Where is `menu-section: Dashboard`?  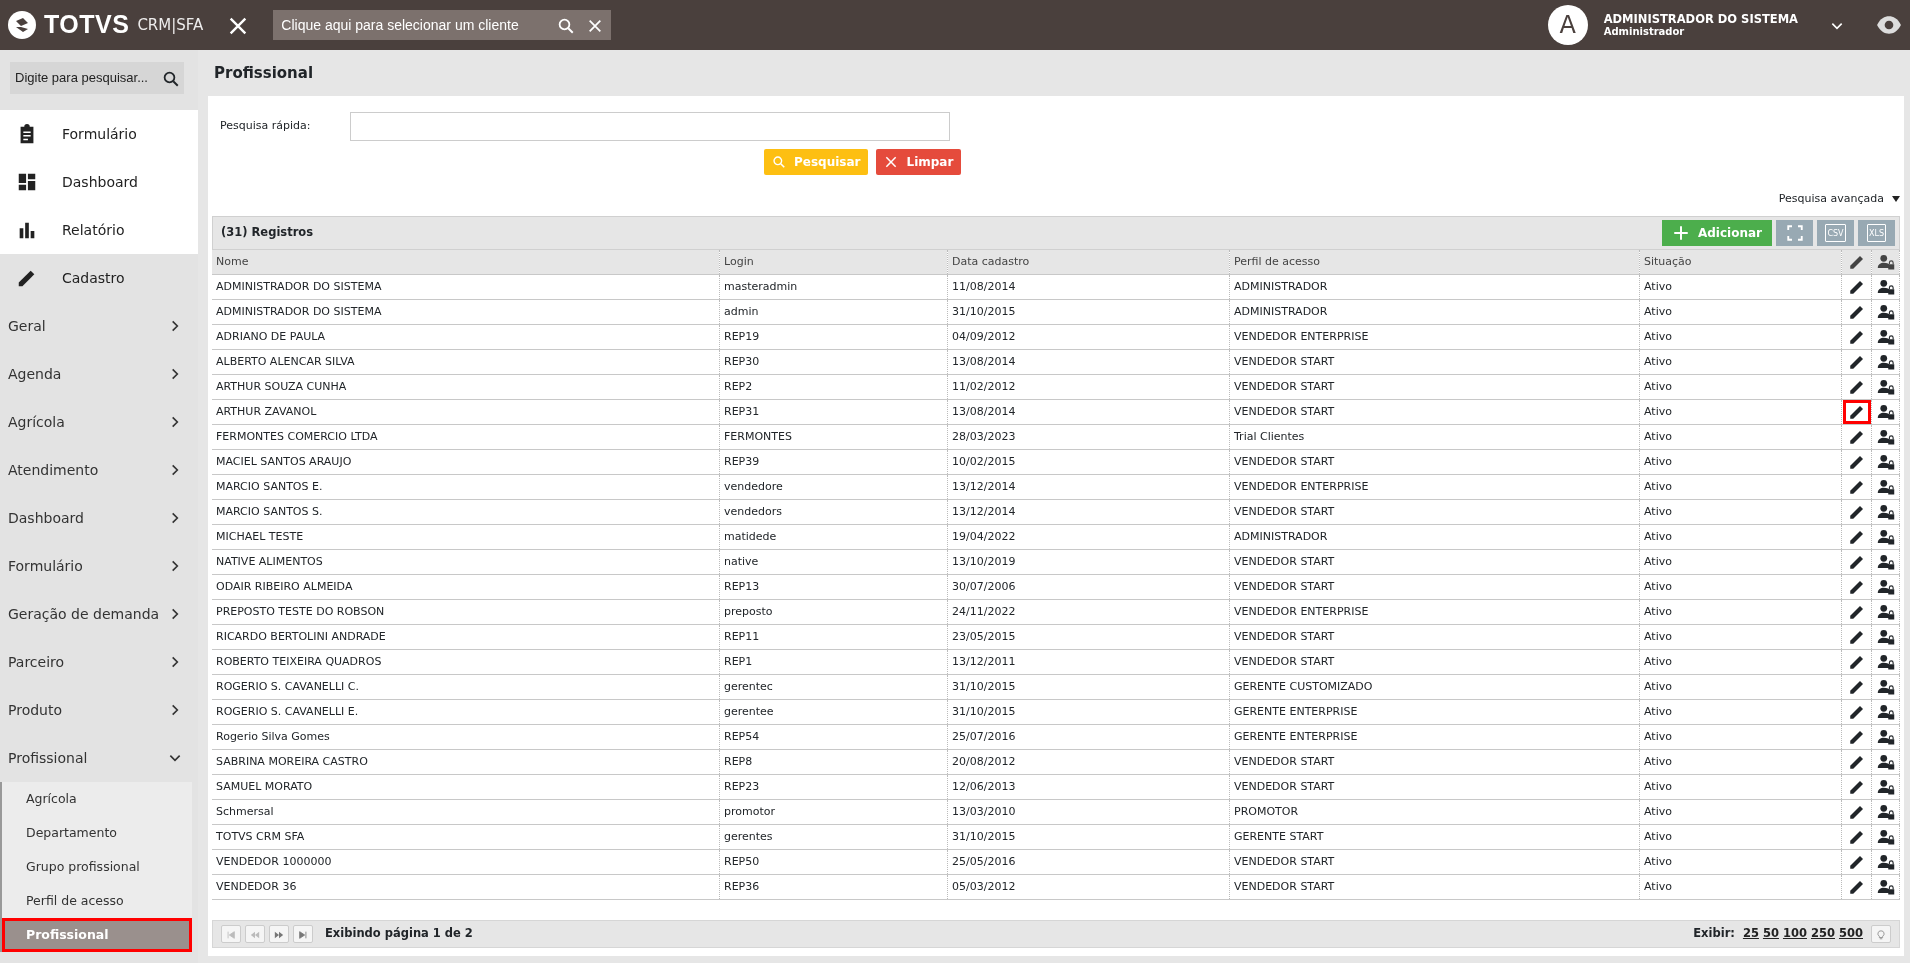
menu-section: Dashboard is located at coordinates (99, 518).